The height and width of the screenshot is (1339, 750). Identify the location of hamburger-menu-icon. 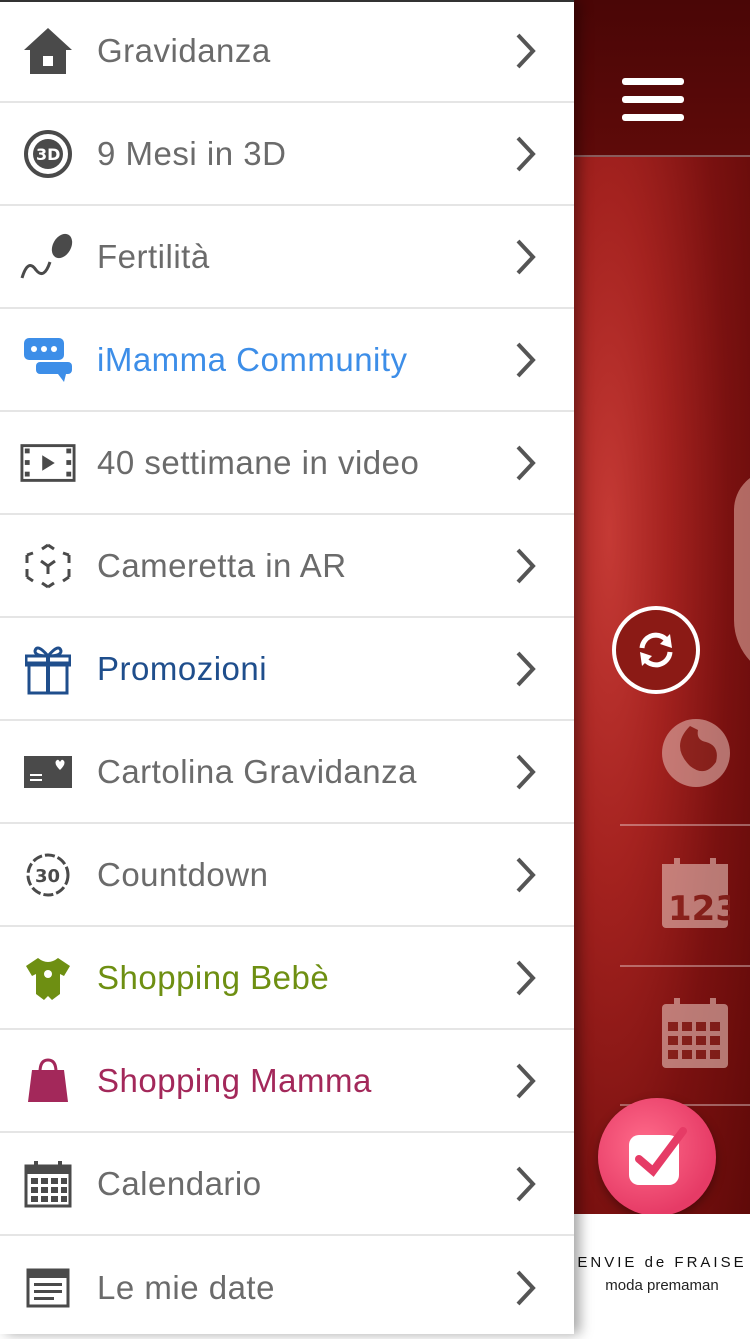
(653, 100).